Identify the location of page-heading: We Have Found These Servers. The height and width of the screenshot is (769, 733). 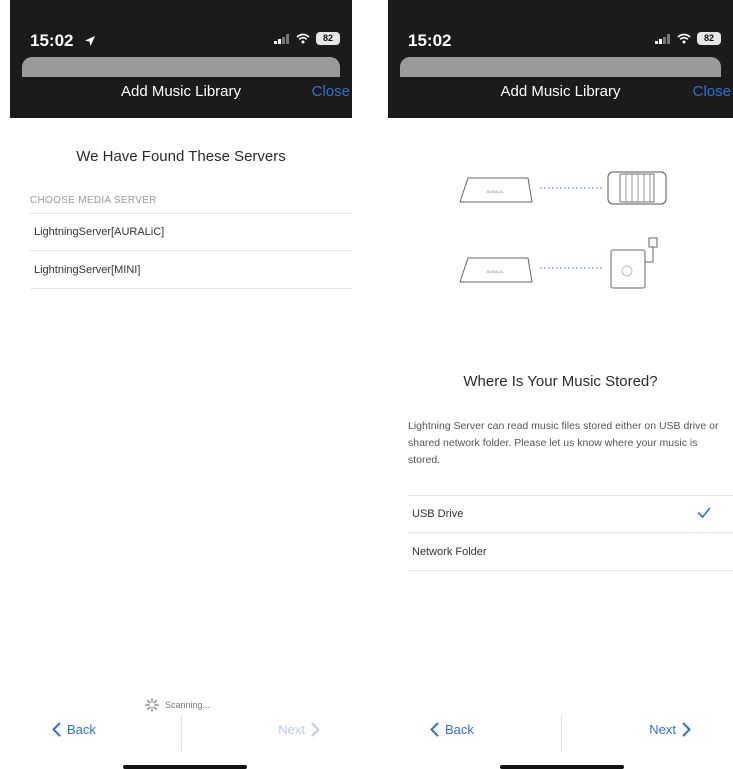
(181, 156).